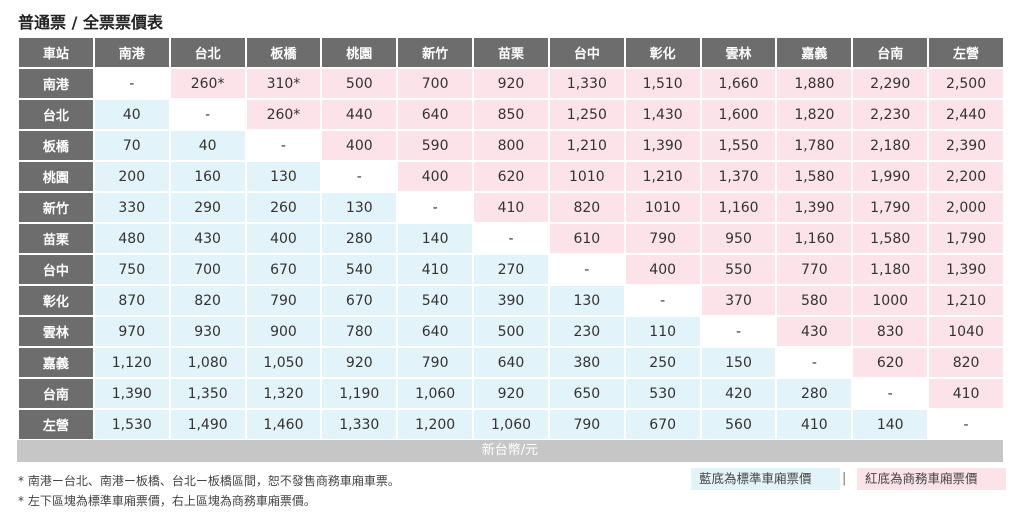  What do you see at coordinates (131, 363) in the screenshot?
I see `fare-cell: 1,120` at bounding box center [131, 363].